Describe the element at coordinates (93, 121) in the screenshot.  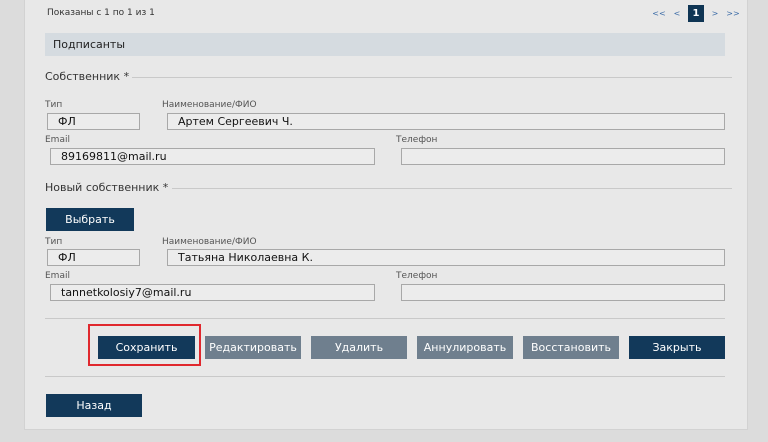
I see `owner-type-field: ФЛ` at that location.